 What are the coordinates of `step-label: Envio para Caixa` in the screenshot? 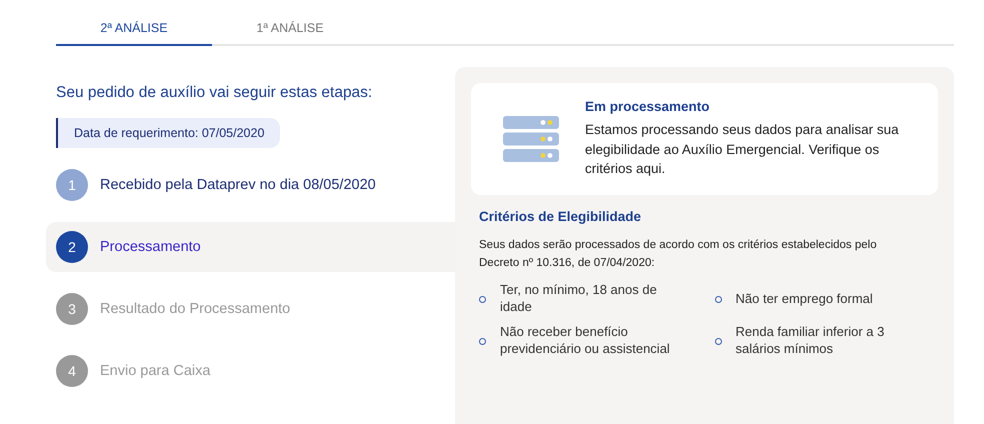 It's located at (155, 371).